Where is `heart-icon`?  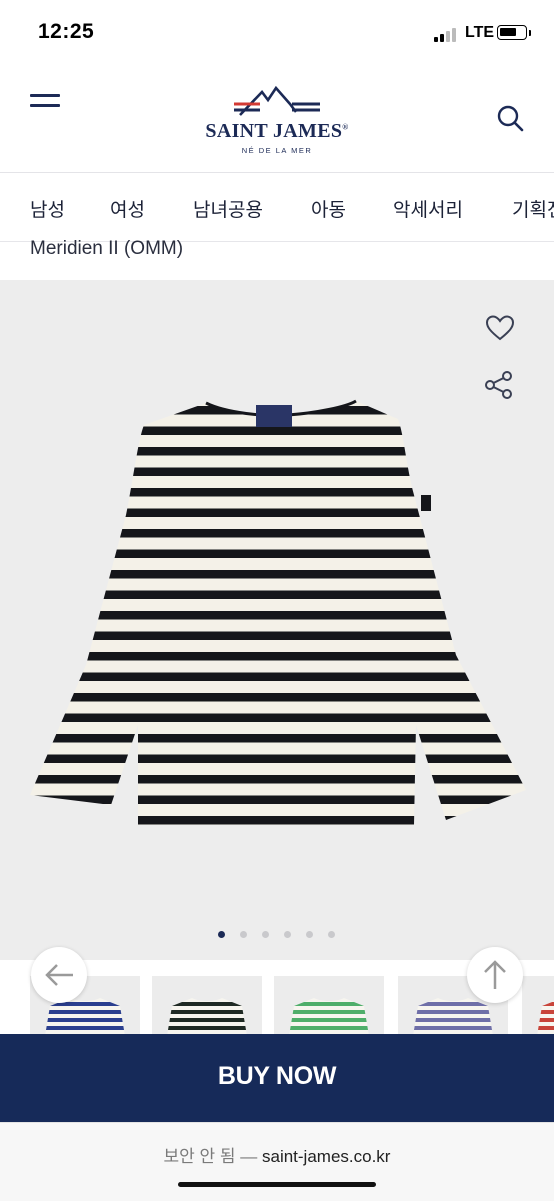
heart-icon is located at coordinates (500, 328).